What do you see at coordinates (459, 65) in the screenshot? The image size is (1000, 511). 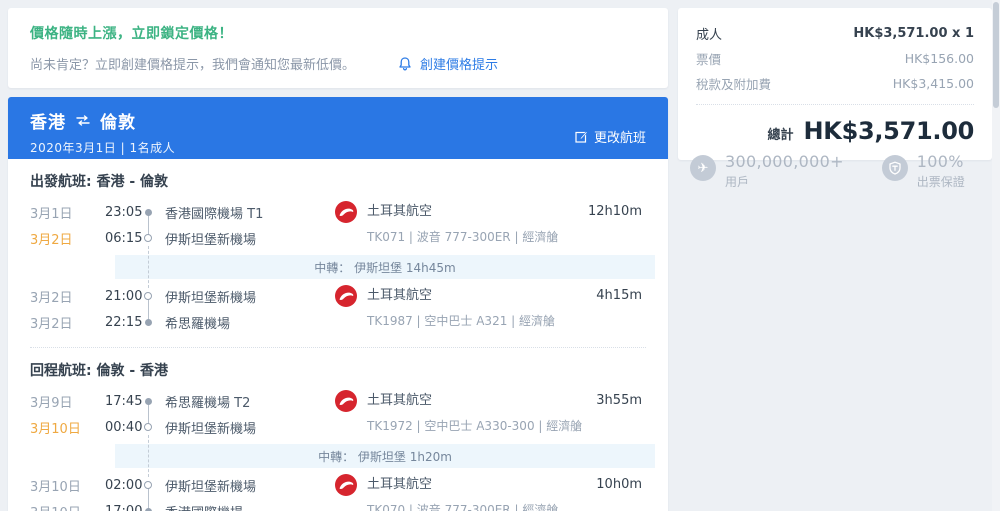 I see `create-price-alert-label: 創建價格提示` at bounding box center [459, 65].